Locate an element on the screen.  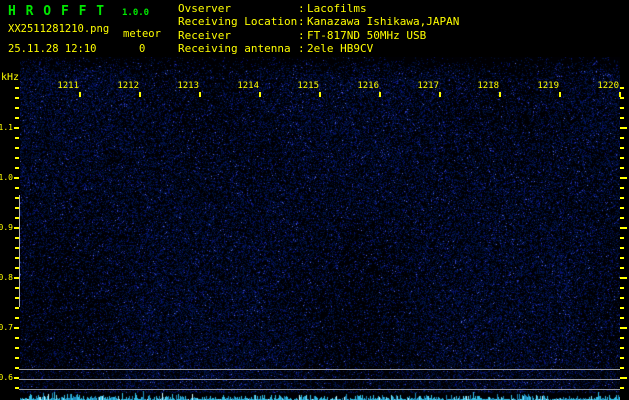
freq-label: 1.0 is located at coordinates (6, 177).